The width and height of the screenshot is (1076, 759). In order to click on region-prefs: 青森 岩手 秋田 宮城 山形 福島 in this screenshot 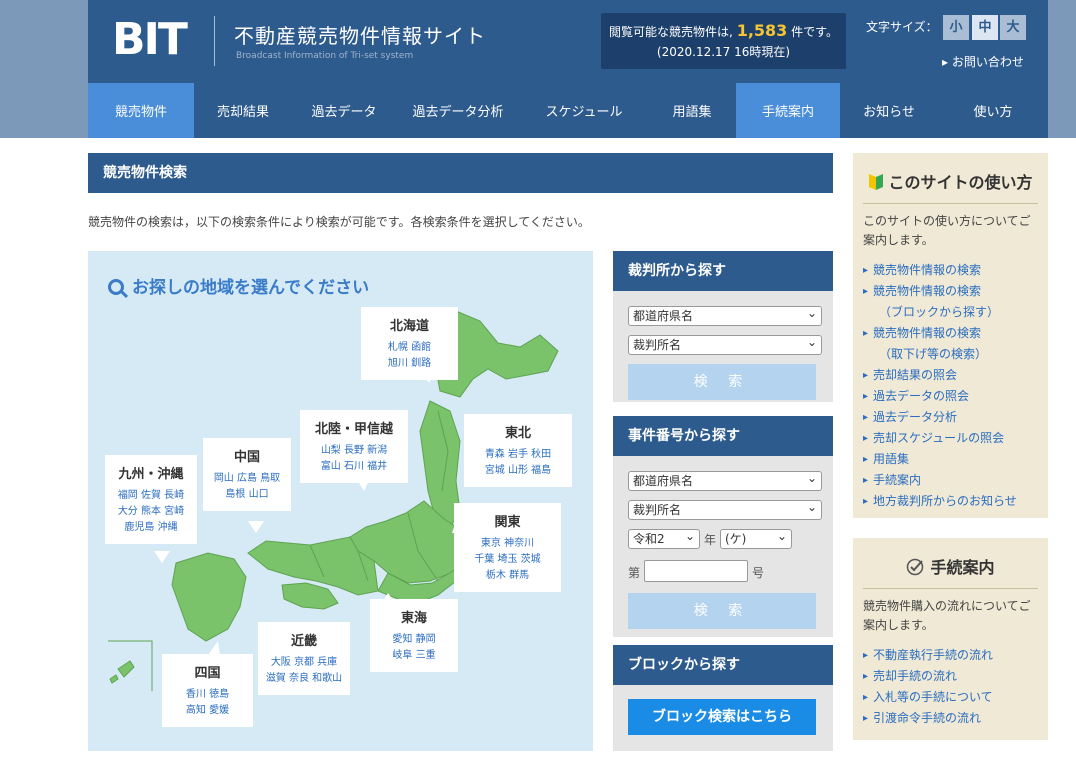, I will do `click(518, 462)`.